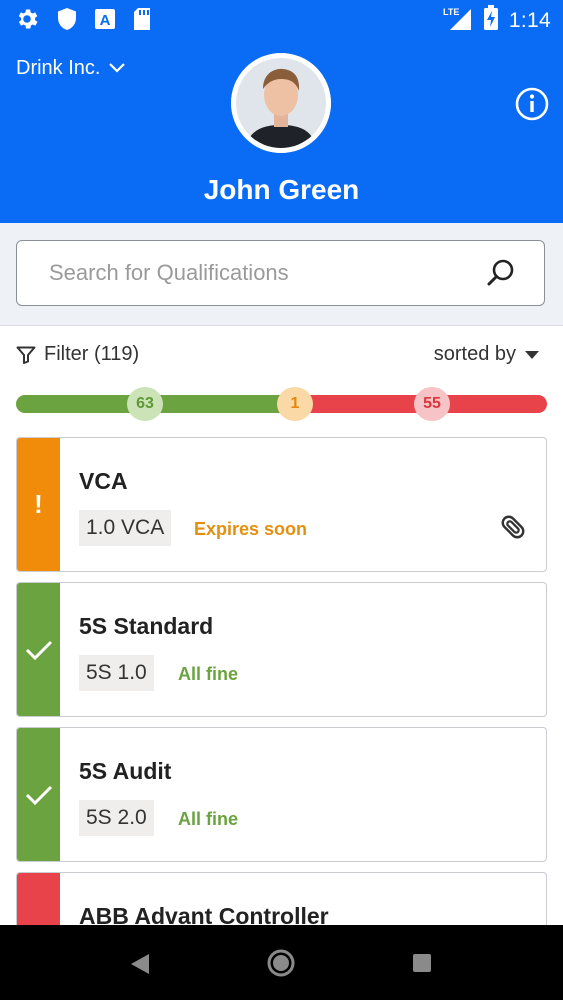 The image size is (563, 1000). What do you see at coordinates (26, 355) in the screenshot?
I see `filter-icon` at bounding box center [26, 355].